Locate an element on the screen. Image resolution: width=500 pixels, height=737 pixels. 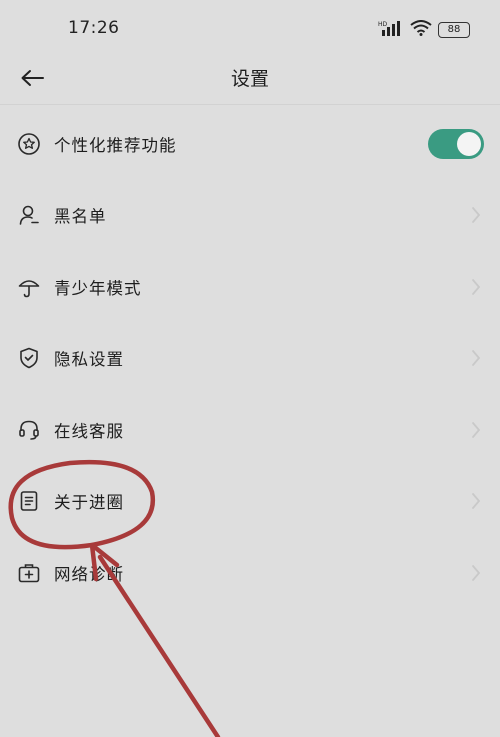
shield-star-icon is located at coordinates (29, 144).